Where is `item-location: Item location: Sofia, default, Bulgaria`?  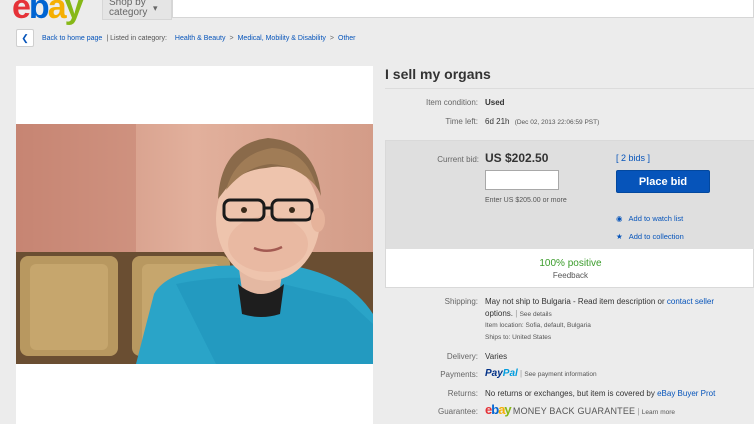
item-location: Item location: Sofia, default, Bulgaria is located at coordinates (538, 325).